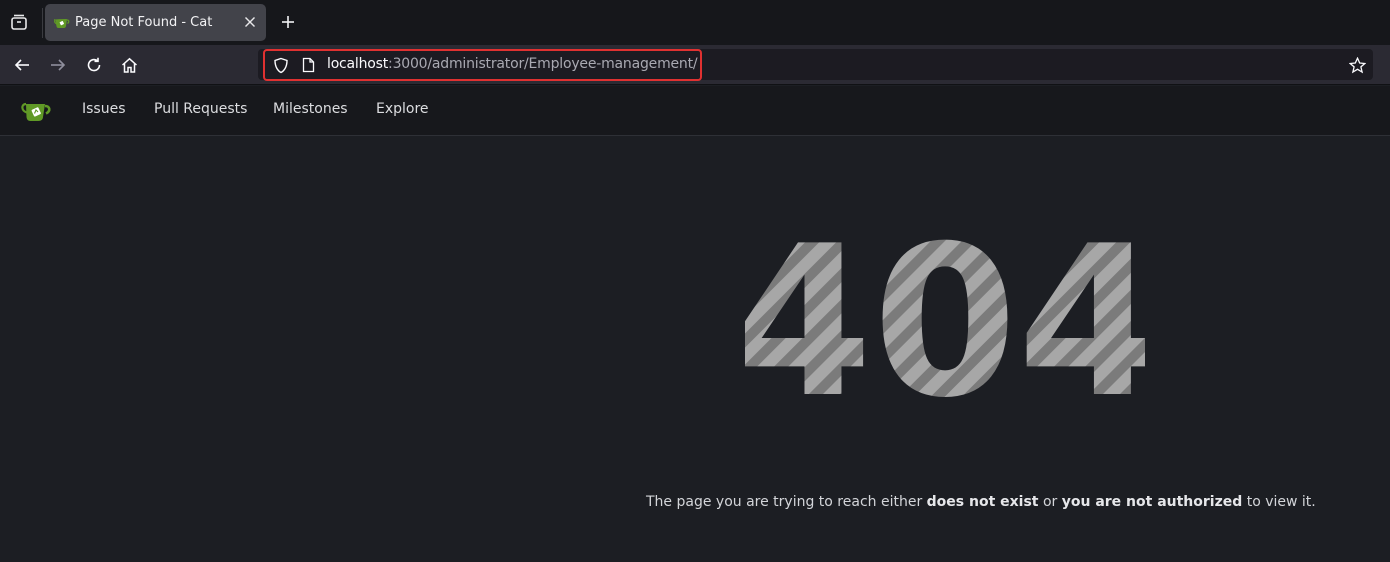 This screenshot has height=562, width=1390. What do you see at coordinates (104, 109) in the screenshot?
I see `nav-issues: Issues` at bounding box center [104, 109].